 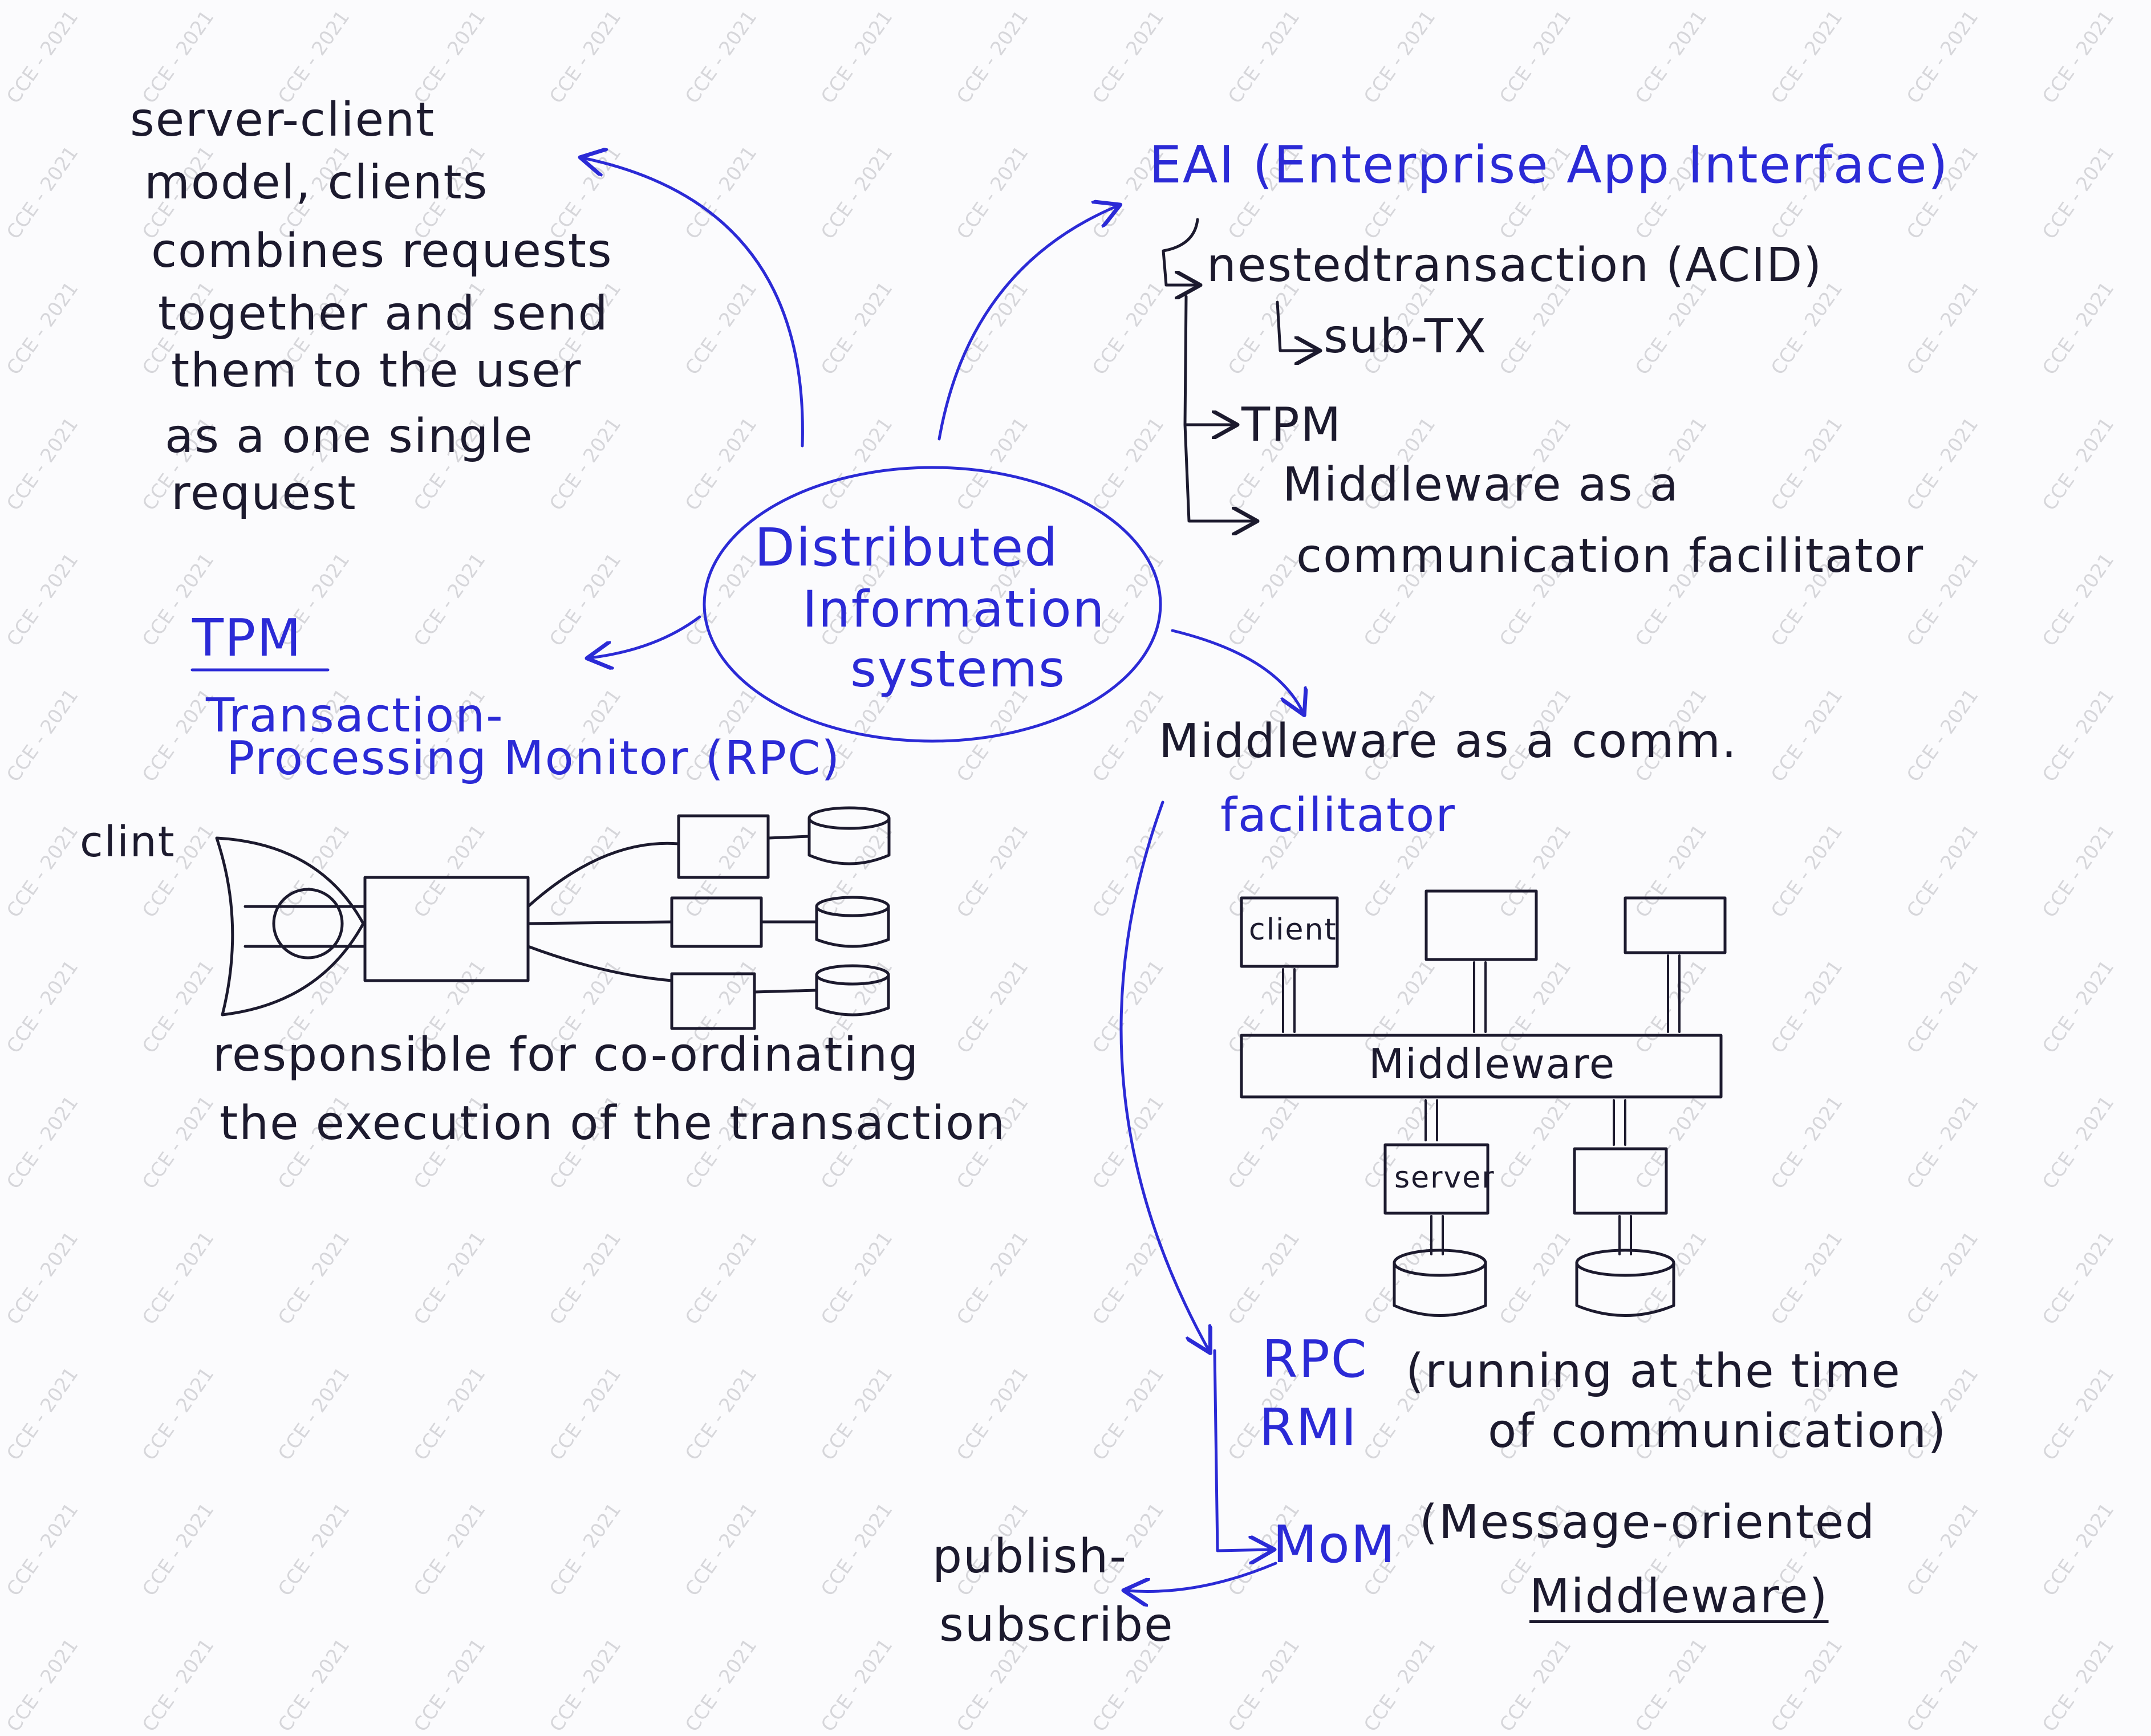 I want to click on rpc-label: RPC, so click(x=1315, y=1359).